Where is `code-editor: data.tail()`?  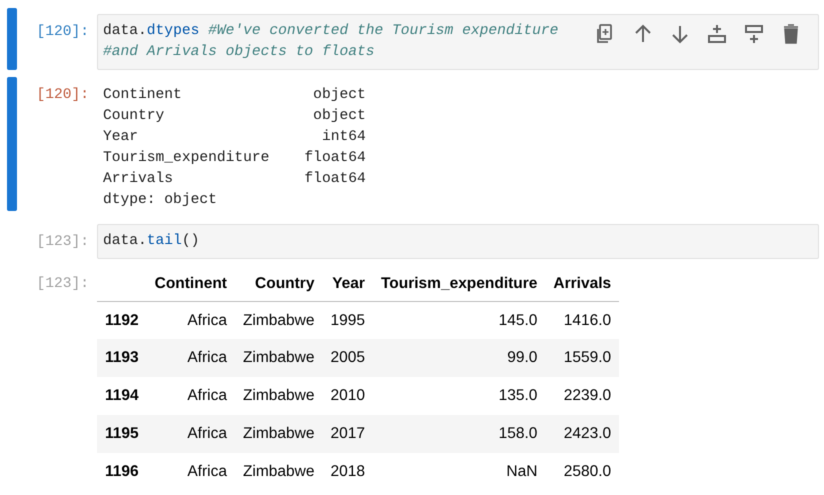
code-editor: data.tail() is located at coordinates (458, 241).